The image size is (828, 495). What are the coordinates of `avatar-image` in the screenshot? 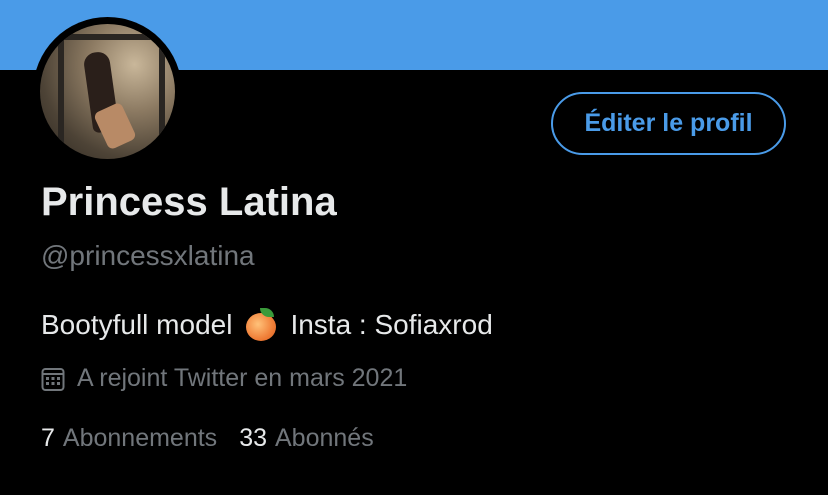 It's located at (107, 91).